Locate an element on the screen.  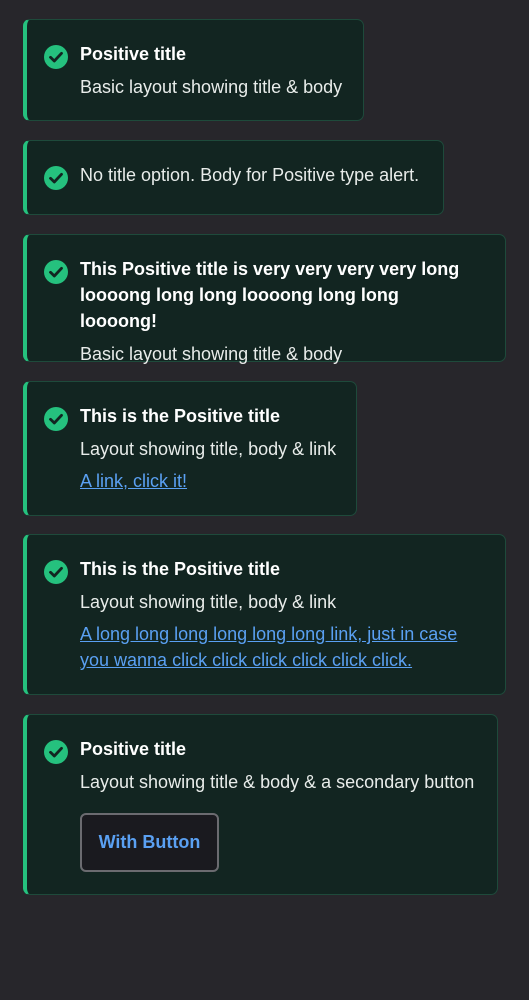
secondary-button: With Button is located at coordinates (149, 842).